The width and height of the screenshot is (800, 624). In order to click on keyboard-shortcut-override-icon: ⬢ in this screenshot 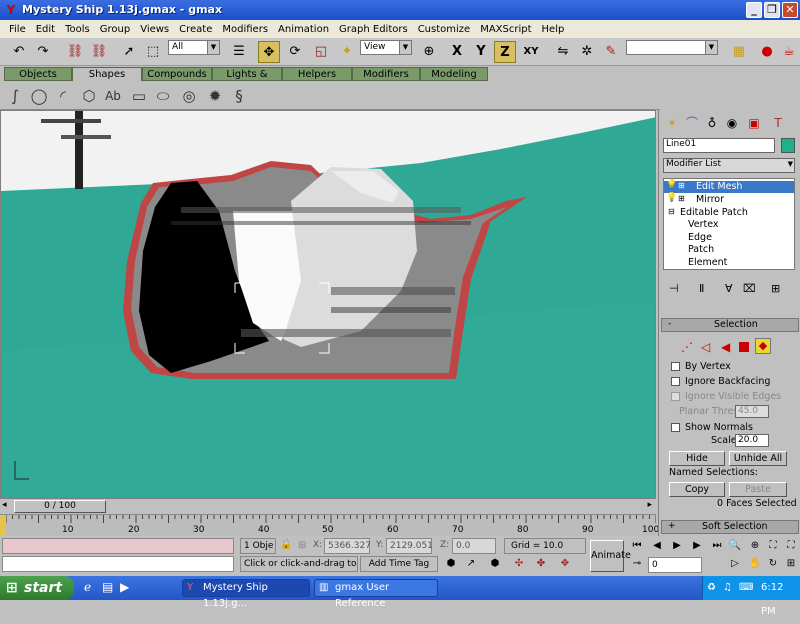, I will do `click(451, 564)`.